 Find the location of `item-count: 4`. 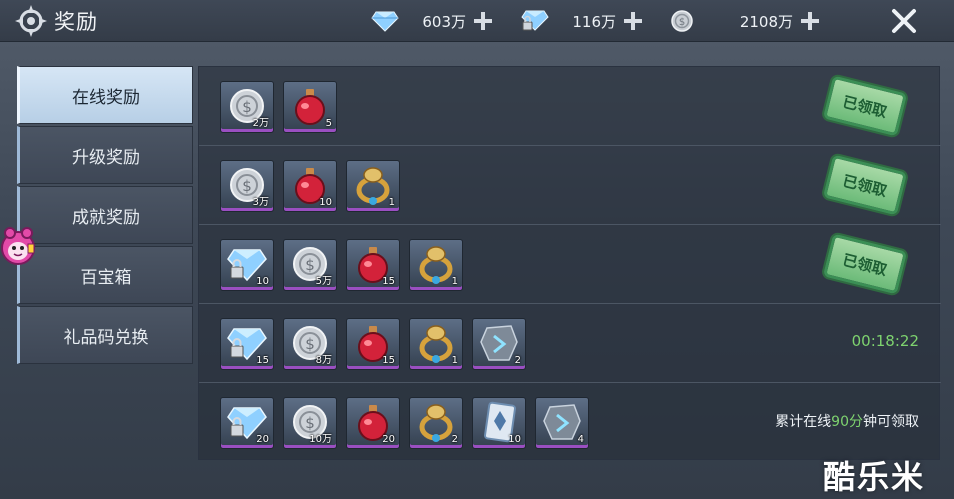

item-count: 4 is located at coordinates (580, 439).